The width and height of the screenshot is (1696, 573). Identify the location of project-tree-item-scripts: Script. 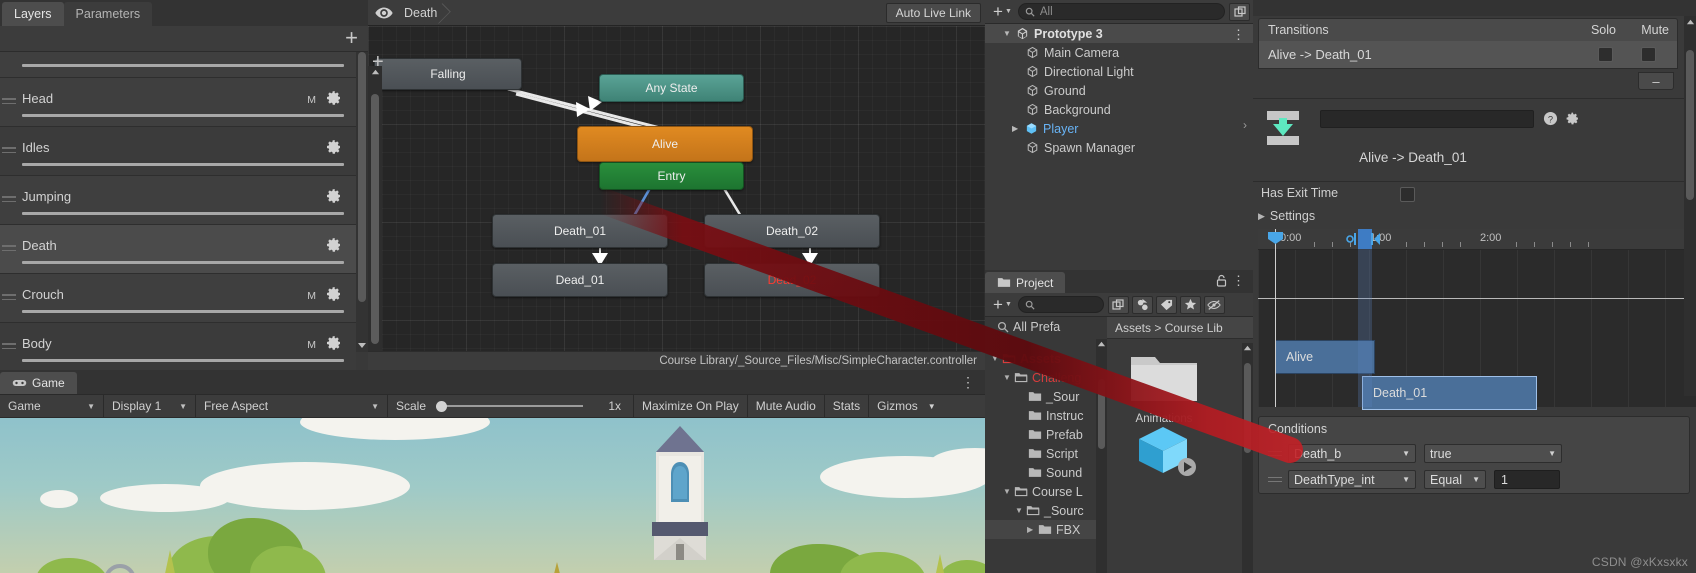
(1046, 453).